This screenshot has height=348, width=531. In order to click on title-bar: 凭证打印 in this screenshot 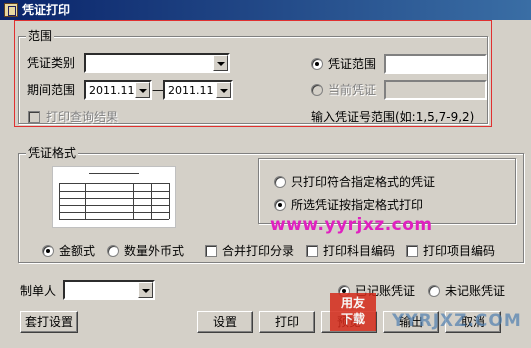, I will do `click(265, 10)`.